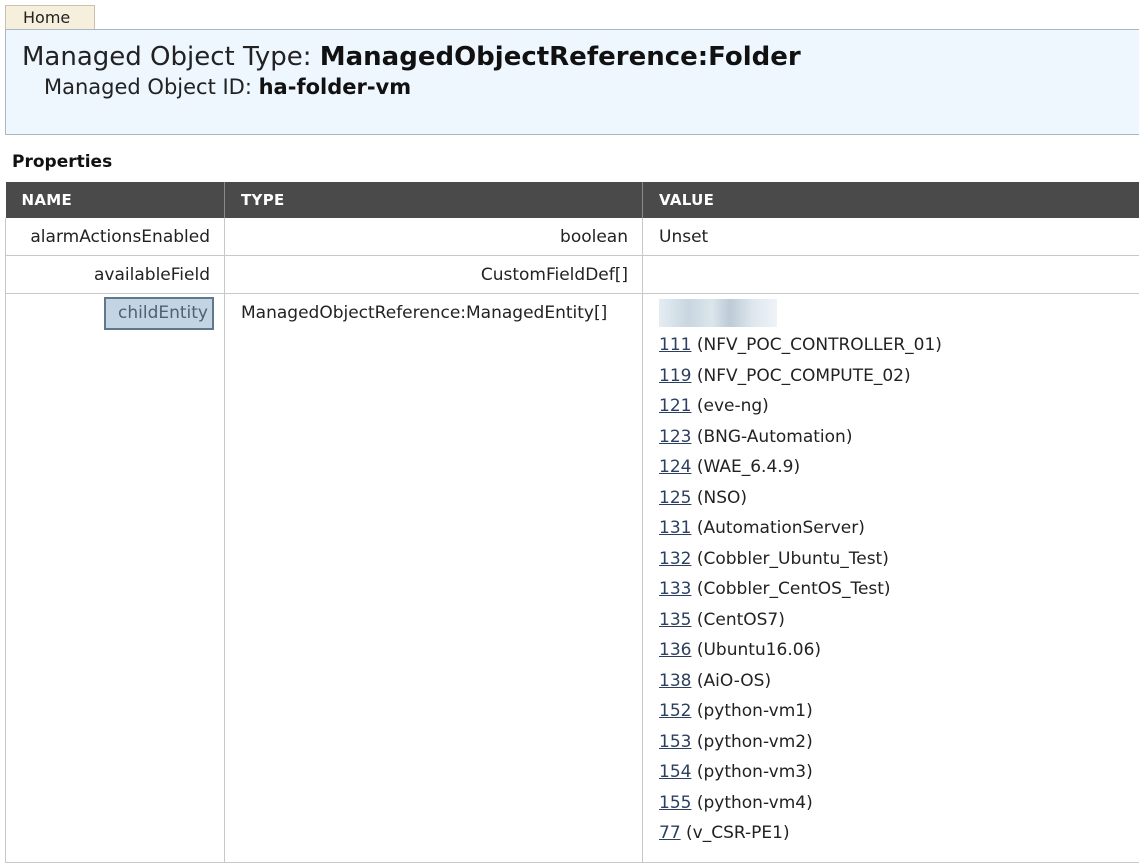 The width and height of the screenshot is (1139, 863). What do you see at coordinates (675, 376) in the screenshot?
I see `entity-link: 119` at bounding box center [675, 376].